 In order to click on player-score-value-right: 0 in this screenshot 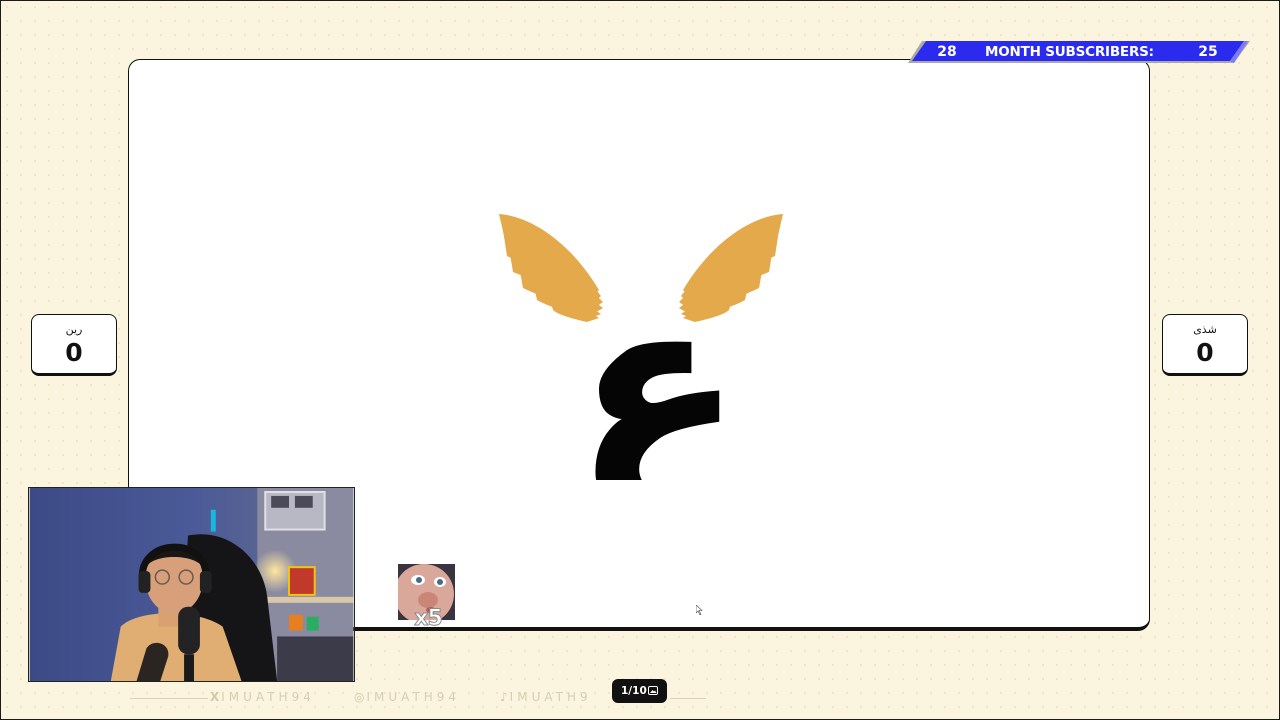, I will do `click(1205, 352)`.